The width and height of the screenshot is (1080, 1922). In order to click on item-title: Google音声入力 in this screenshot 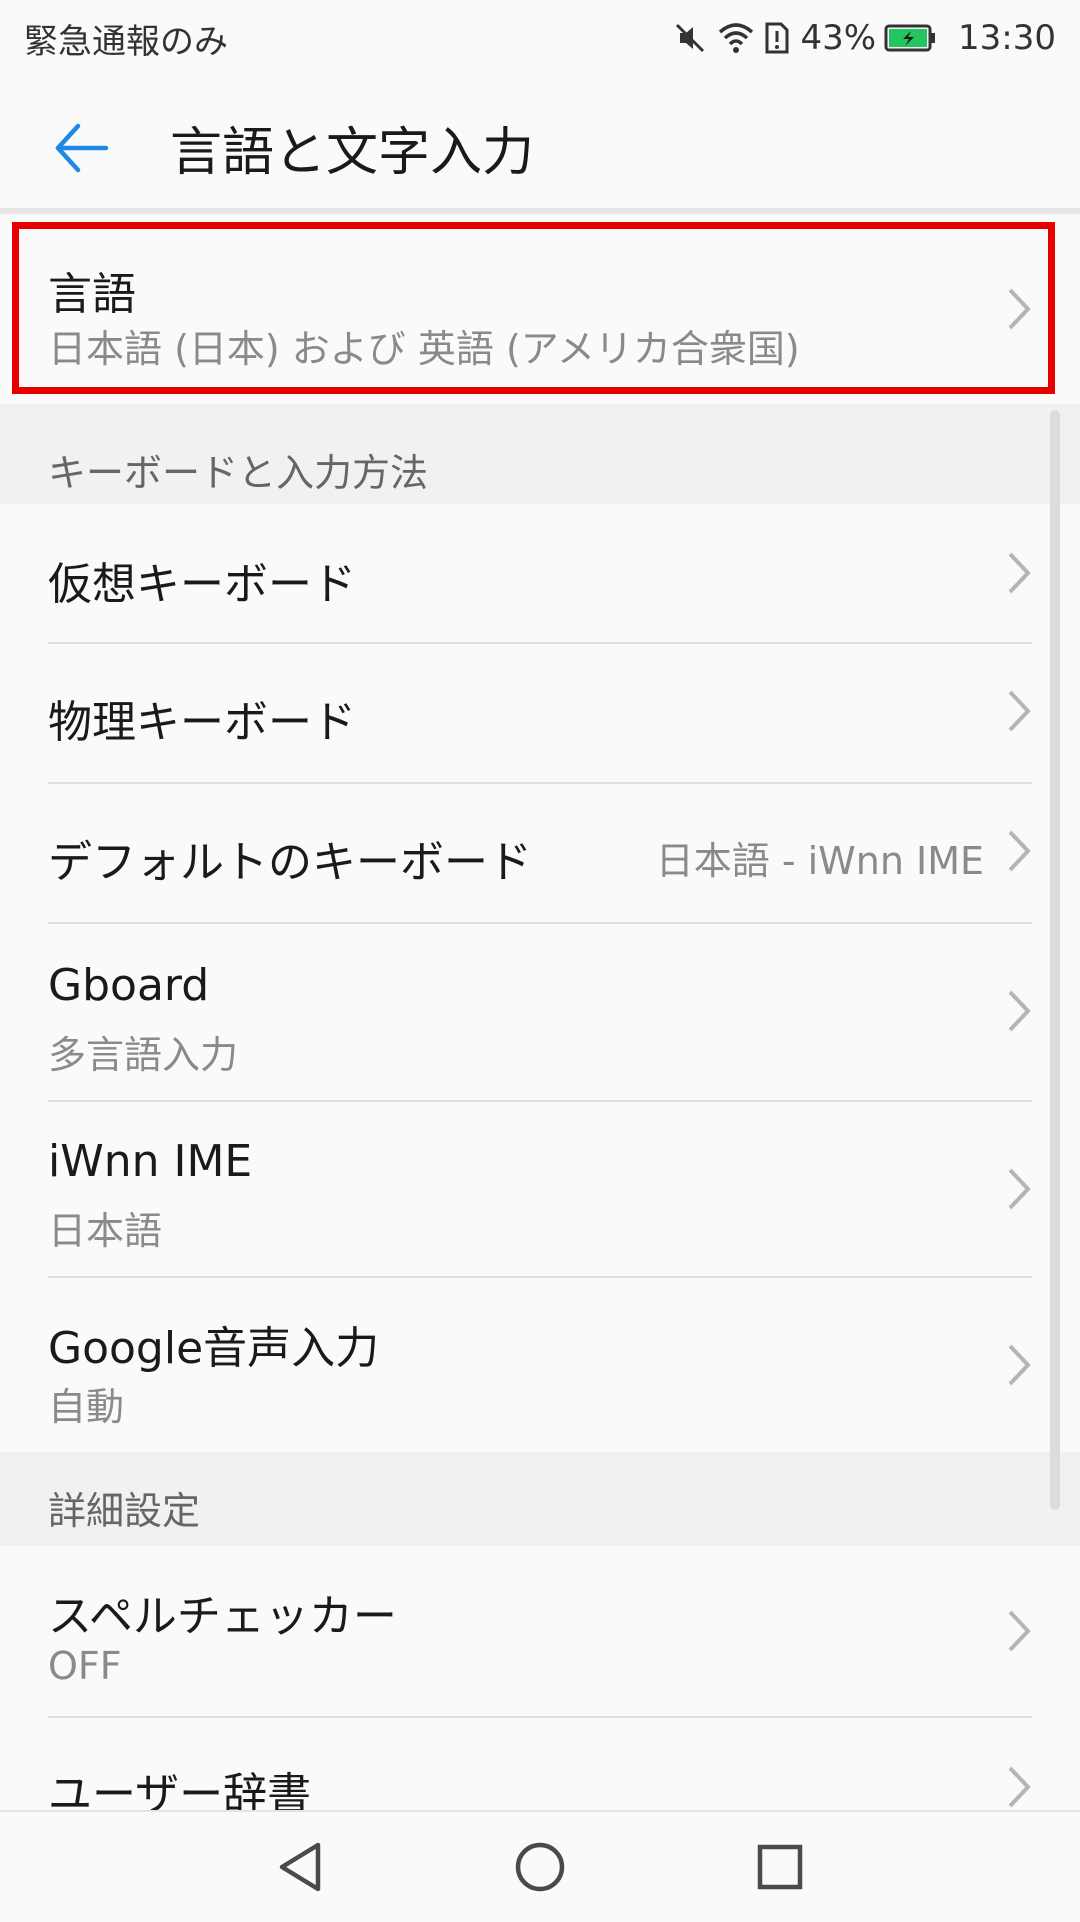, I will do `click(214, 1348)`.